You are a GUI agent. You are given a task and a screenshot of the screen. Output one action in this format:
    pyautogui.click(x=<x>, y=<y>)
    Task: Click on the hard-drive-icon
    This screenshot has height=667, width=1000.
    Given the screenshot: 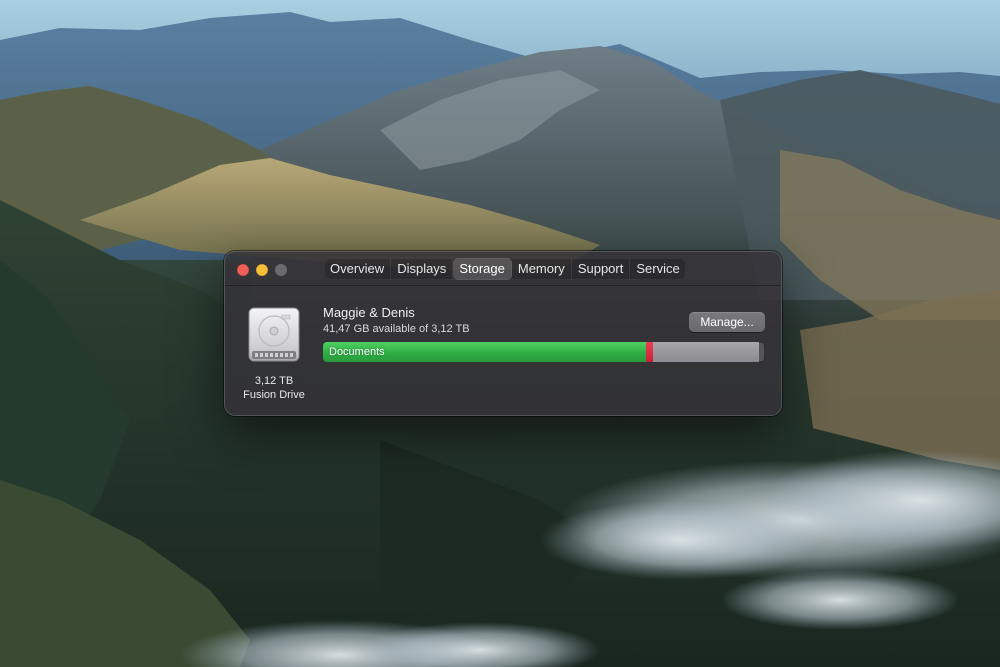 What is the action you would take?
    pyautogui.click(x=274, y=334)
    